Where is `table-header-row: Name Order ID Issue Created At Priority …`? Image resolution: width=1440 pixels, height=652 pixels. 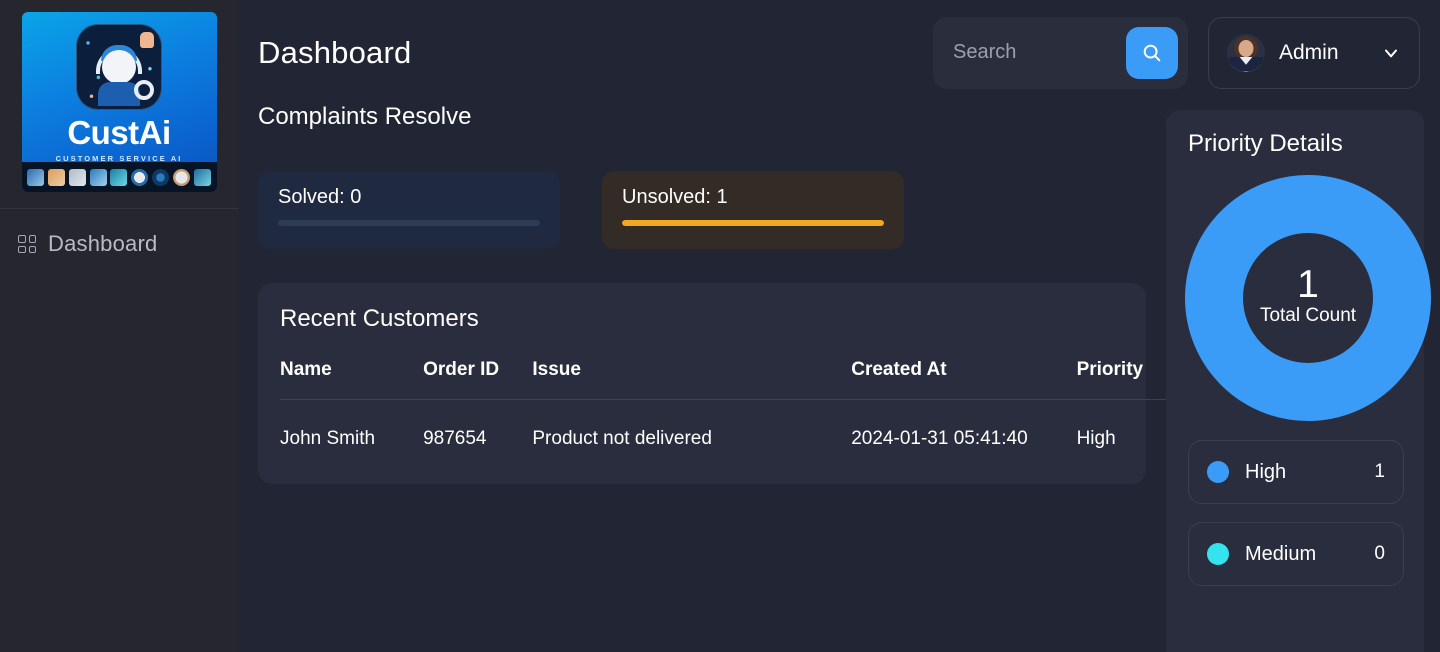
table-header-row: Name Order ID Issue Created At Priority … is located at coordinates (800, 379).